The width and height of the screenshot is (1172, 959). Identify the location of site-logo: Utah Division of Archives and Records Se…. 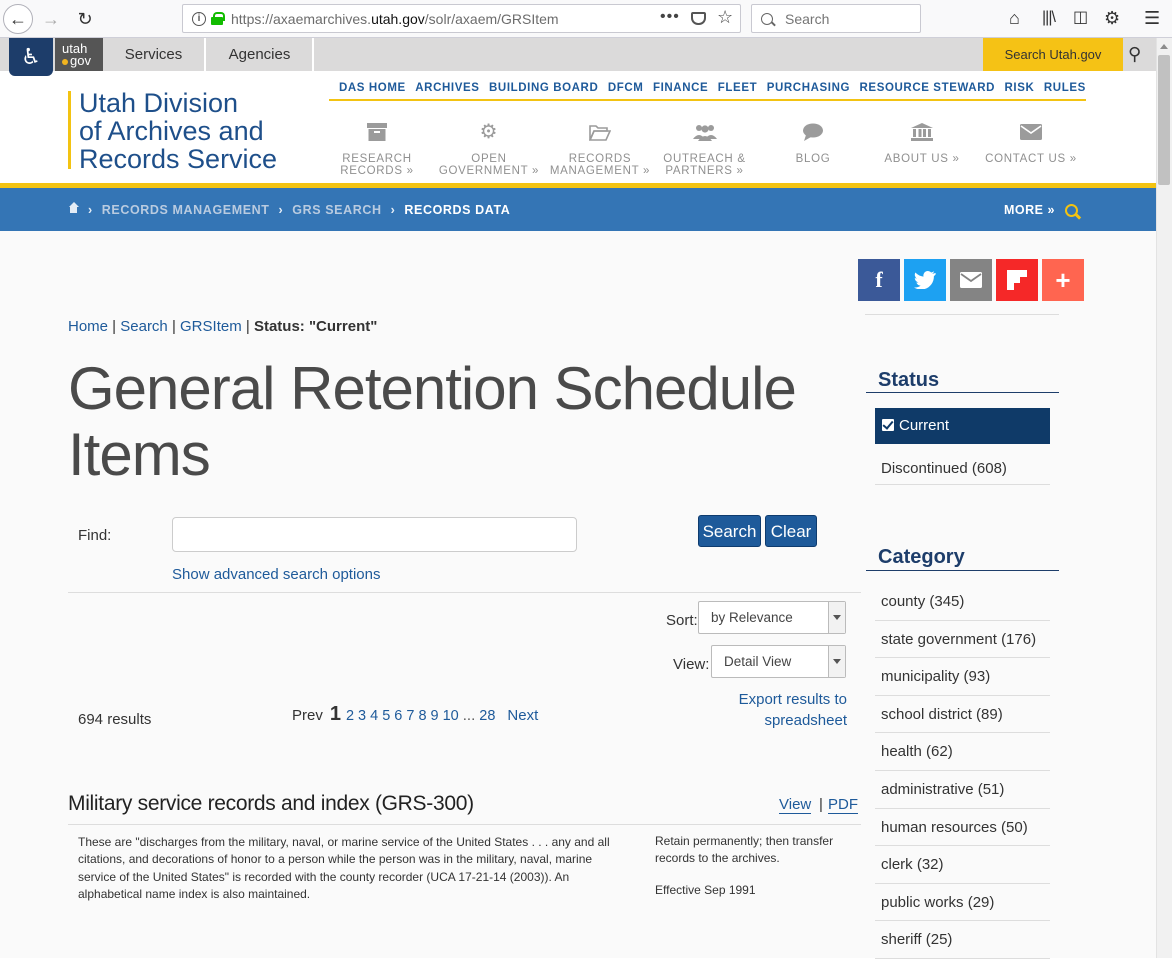
(209, 131).